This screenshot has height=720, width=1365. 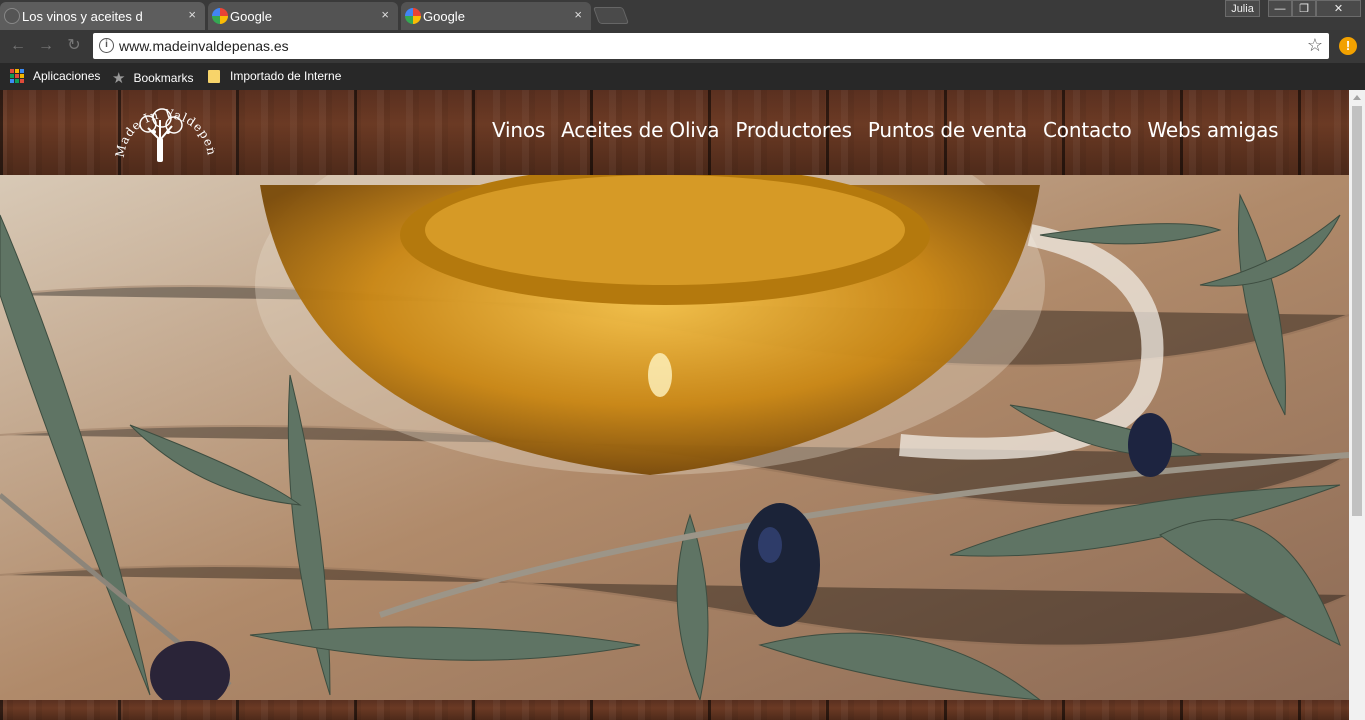 I want to click on nav-aceites: Aceites de Oliva, so click(x=640, y=130).